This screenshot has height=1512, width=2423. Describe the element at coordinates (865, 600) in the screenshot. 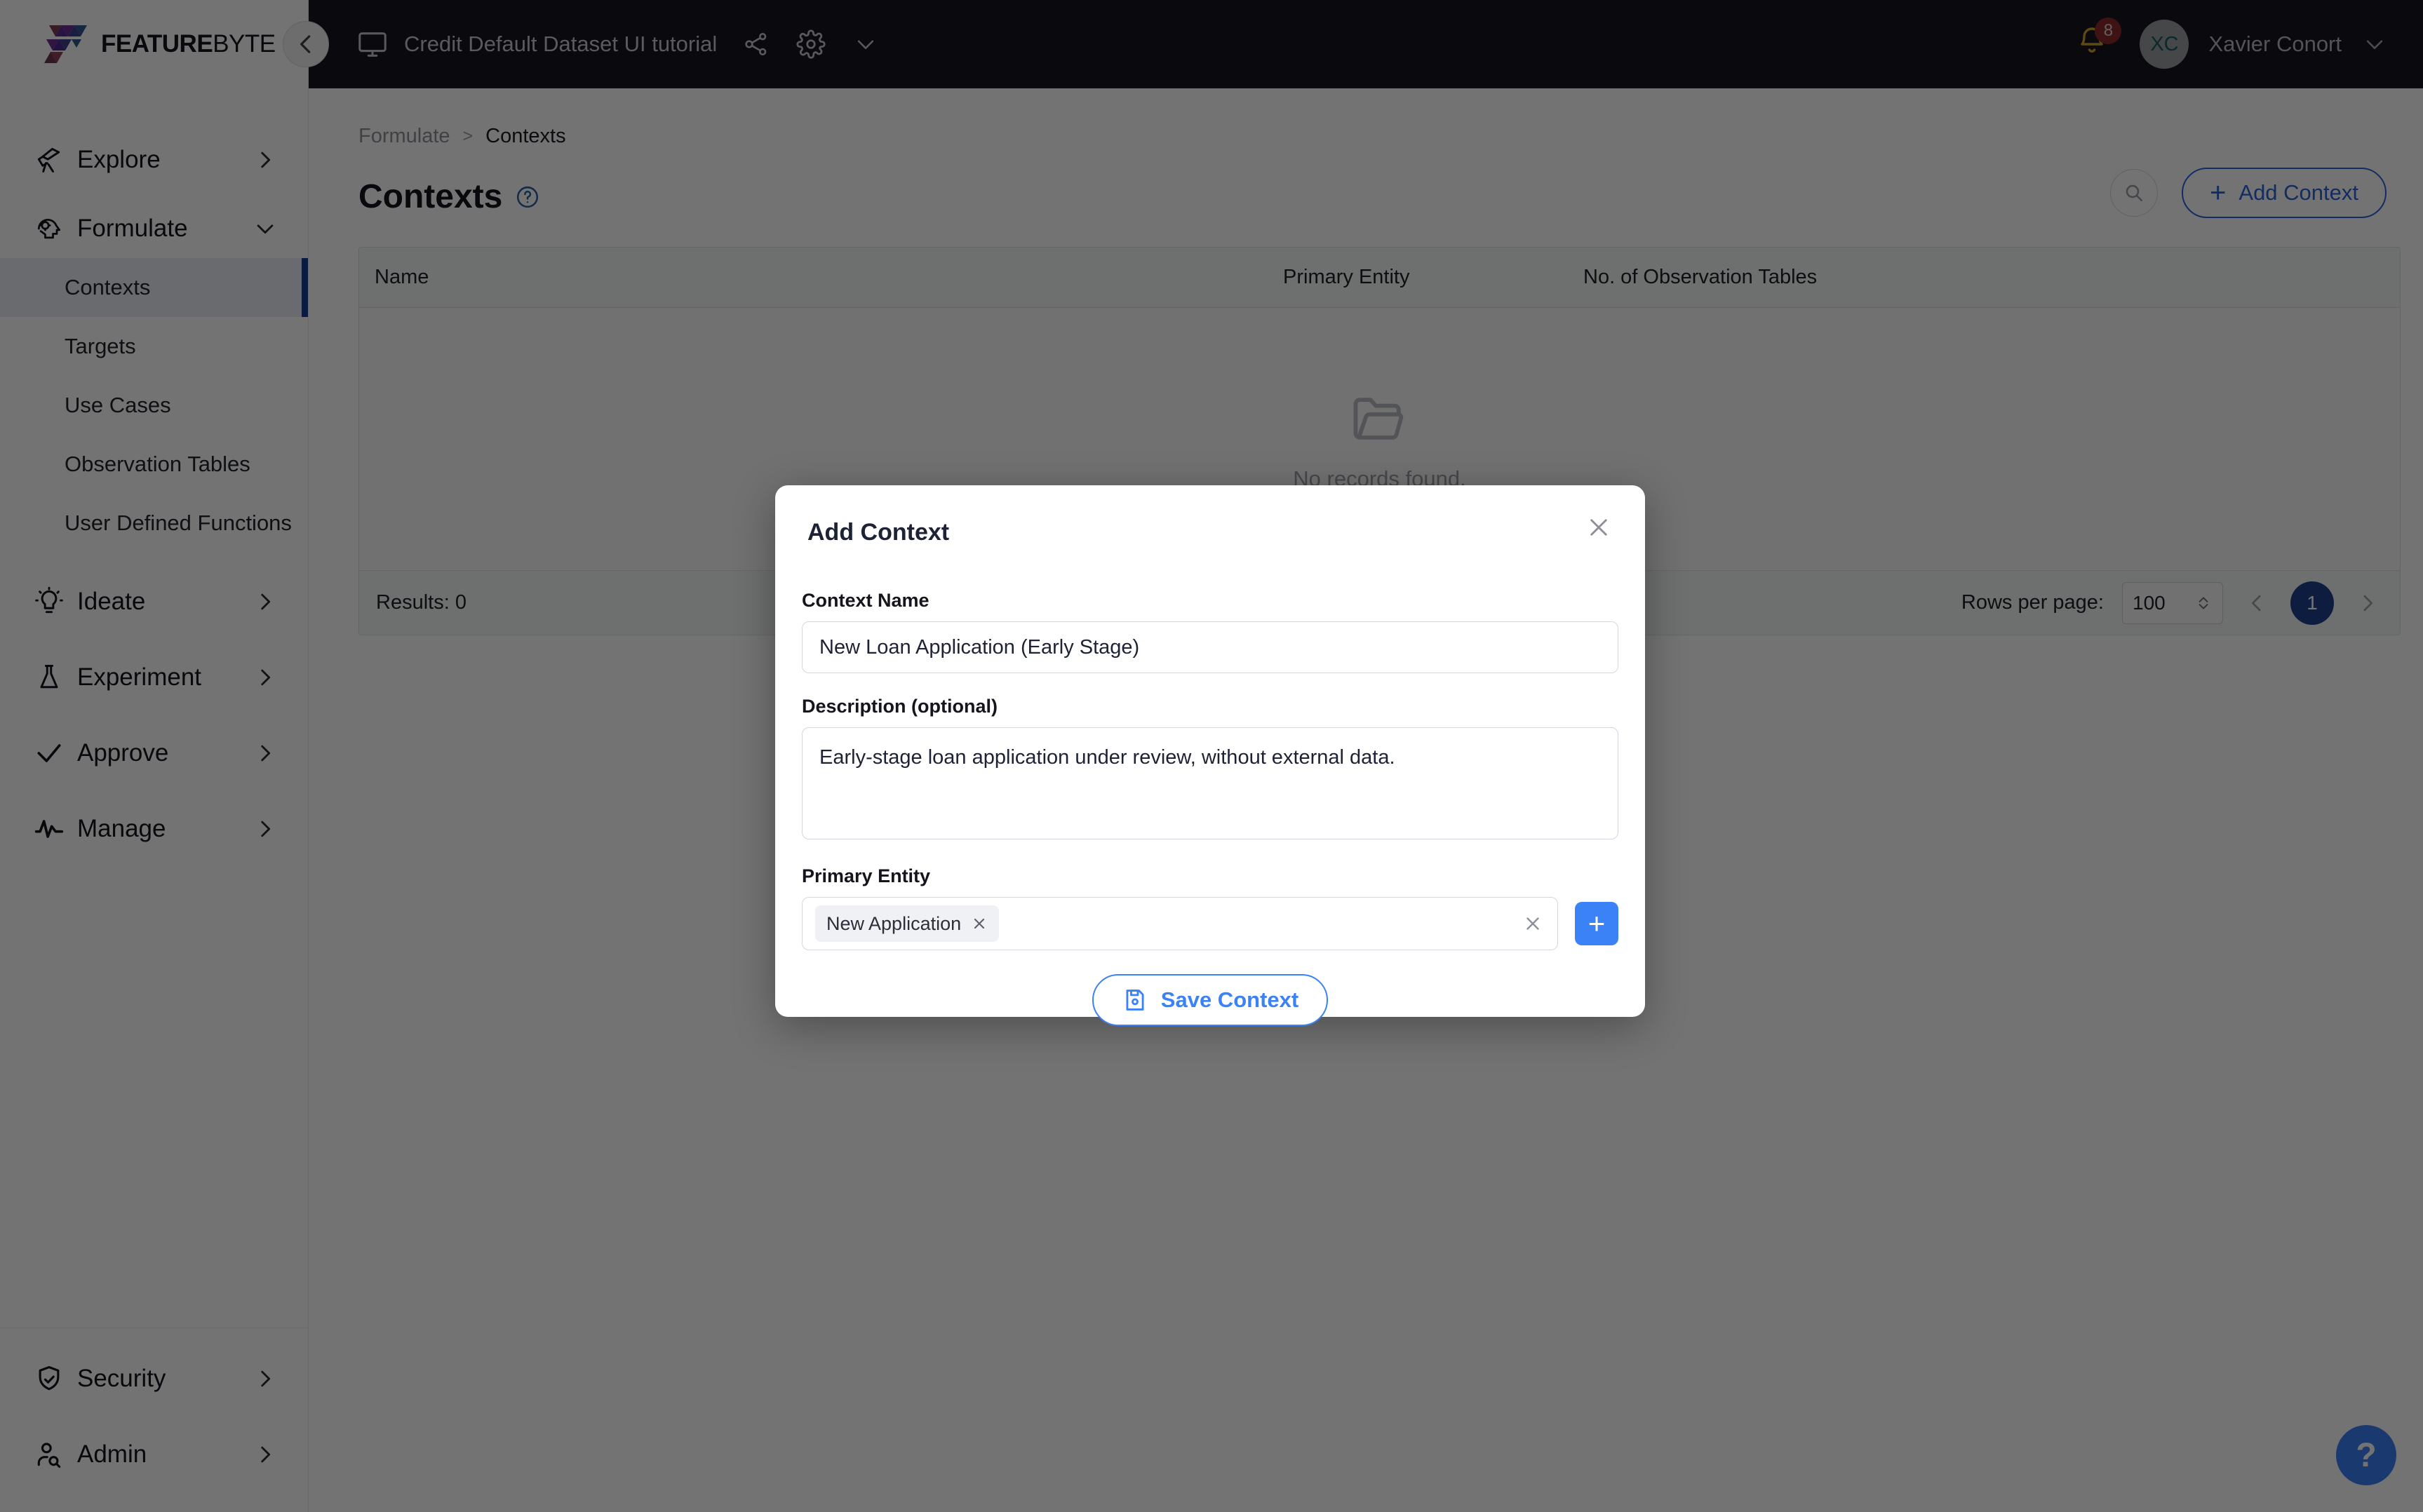

I see `context-name-label: Context Name` at that location.